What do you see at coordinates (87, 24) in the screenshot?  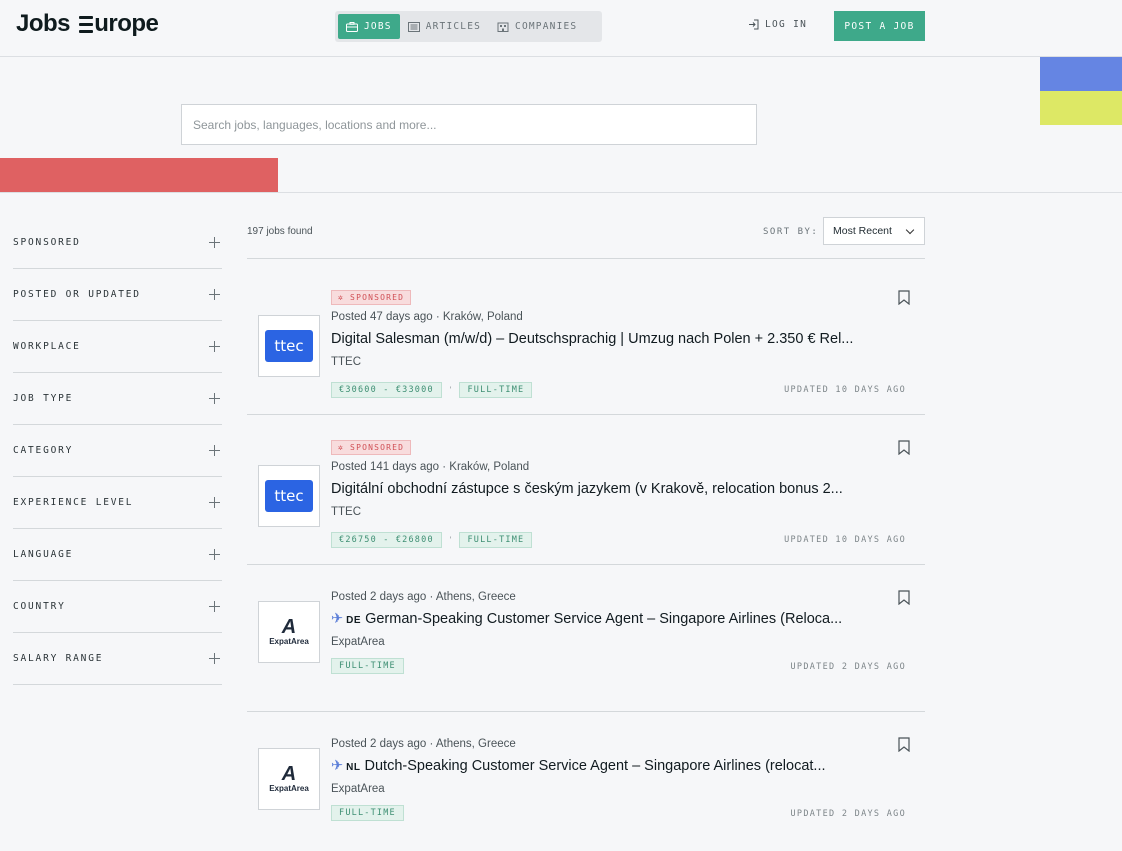 I see `site-logo: Jobs urope` at bounding box center [87, 24].